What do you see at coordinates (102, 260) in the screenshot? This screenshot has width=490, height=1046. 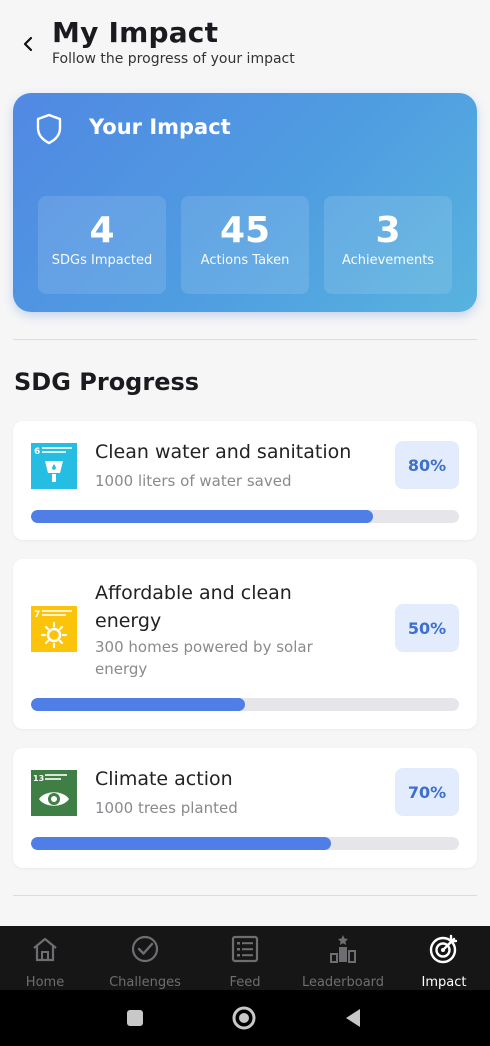 I see `stat-label: SDGs Impacted` at bounding box center [102, 260].